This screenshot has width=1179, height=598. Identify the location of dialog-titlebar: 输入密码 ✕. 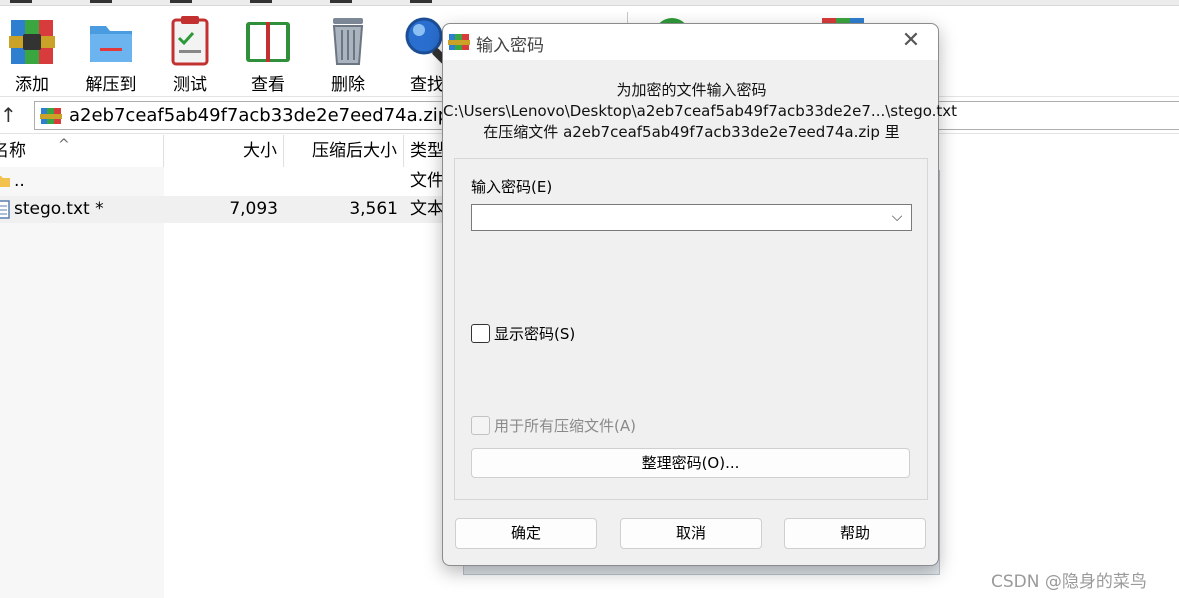
(690, 42).